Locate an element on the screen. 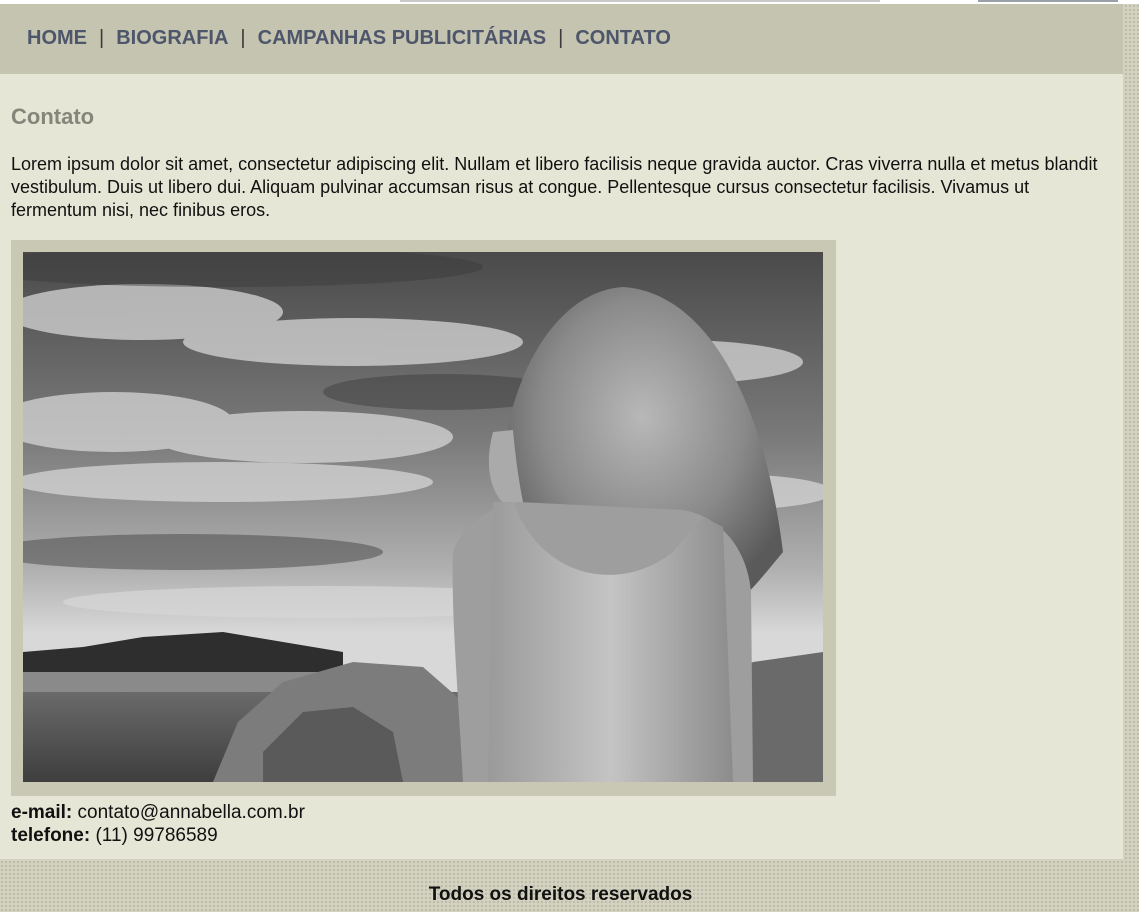 This screenshot has height=912, width=1139. nav-link-contato: CONTATO is located at coordinates (623, 38).